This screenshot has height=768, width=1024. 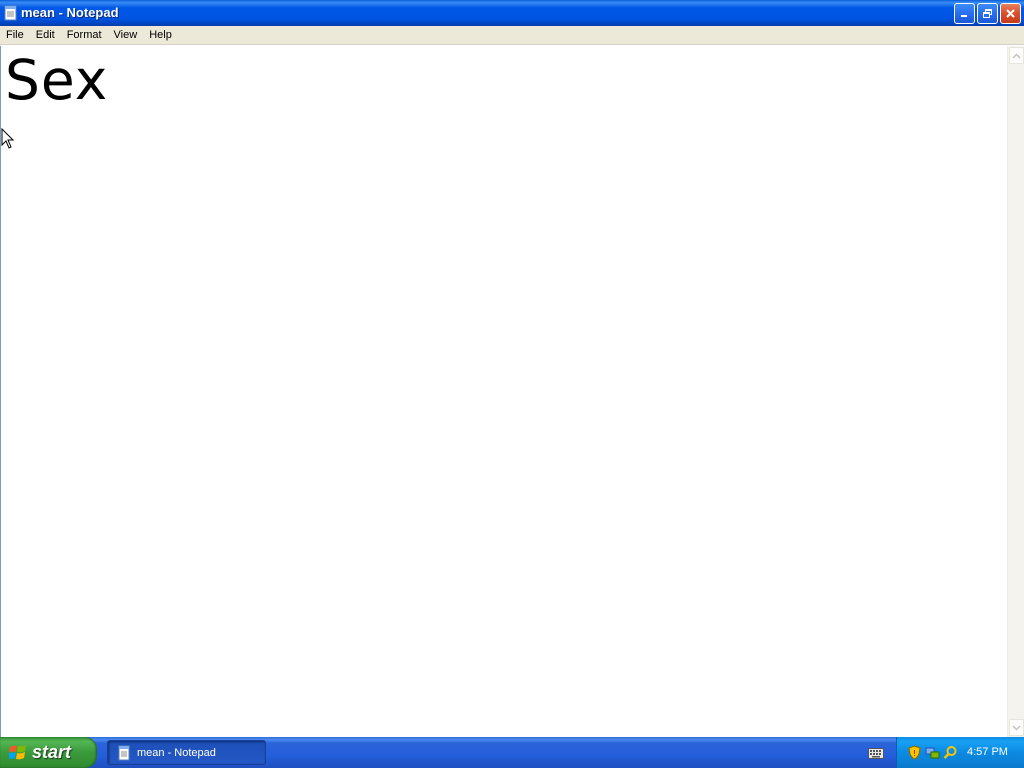 I want to click on scroll-up-button, so click(x=1016, y=55).